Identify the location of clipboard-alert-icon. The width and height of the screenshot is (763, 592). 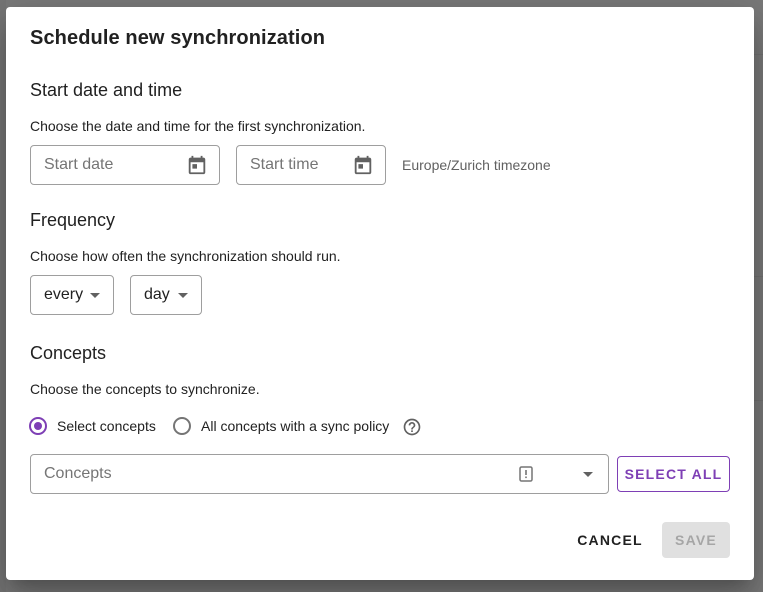
(526, 474).